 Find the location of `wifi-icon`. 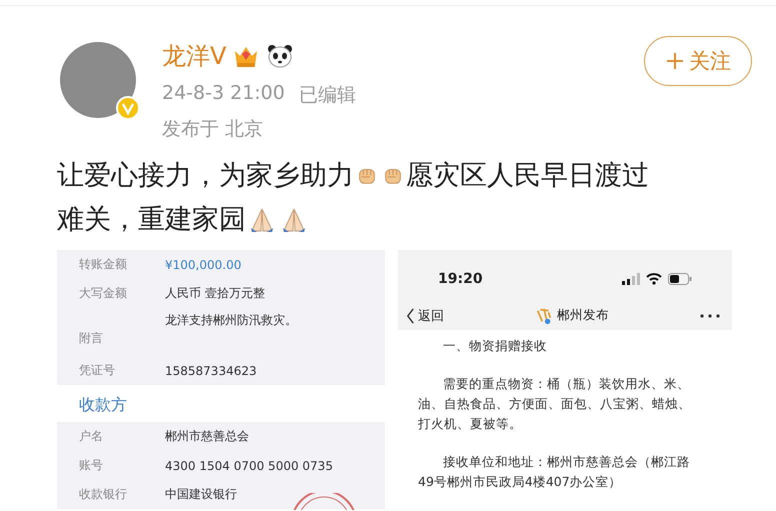

wifi-icon is located at coordinates (654, 278).